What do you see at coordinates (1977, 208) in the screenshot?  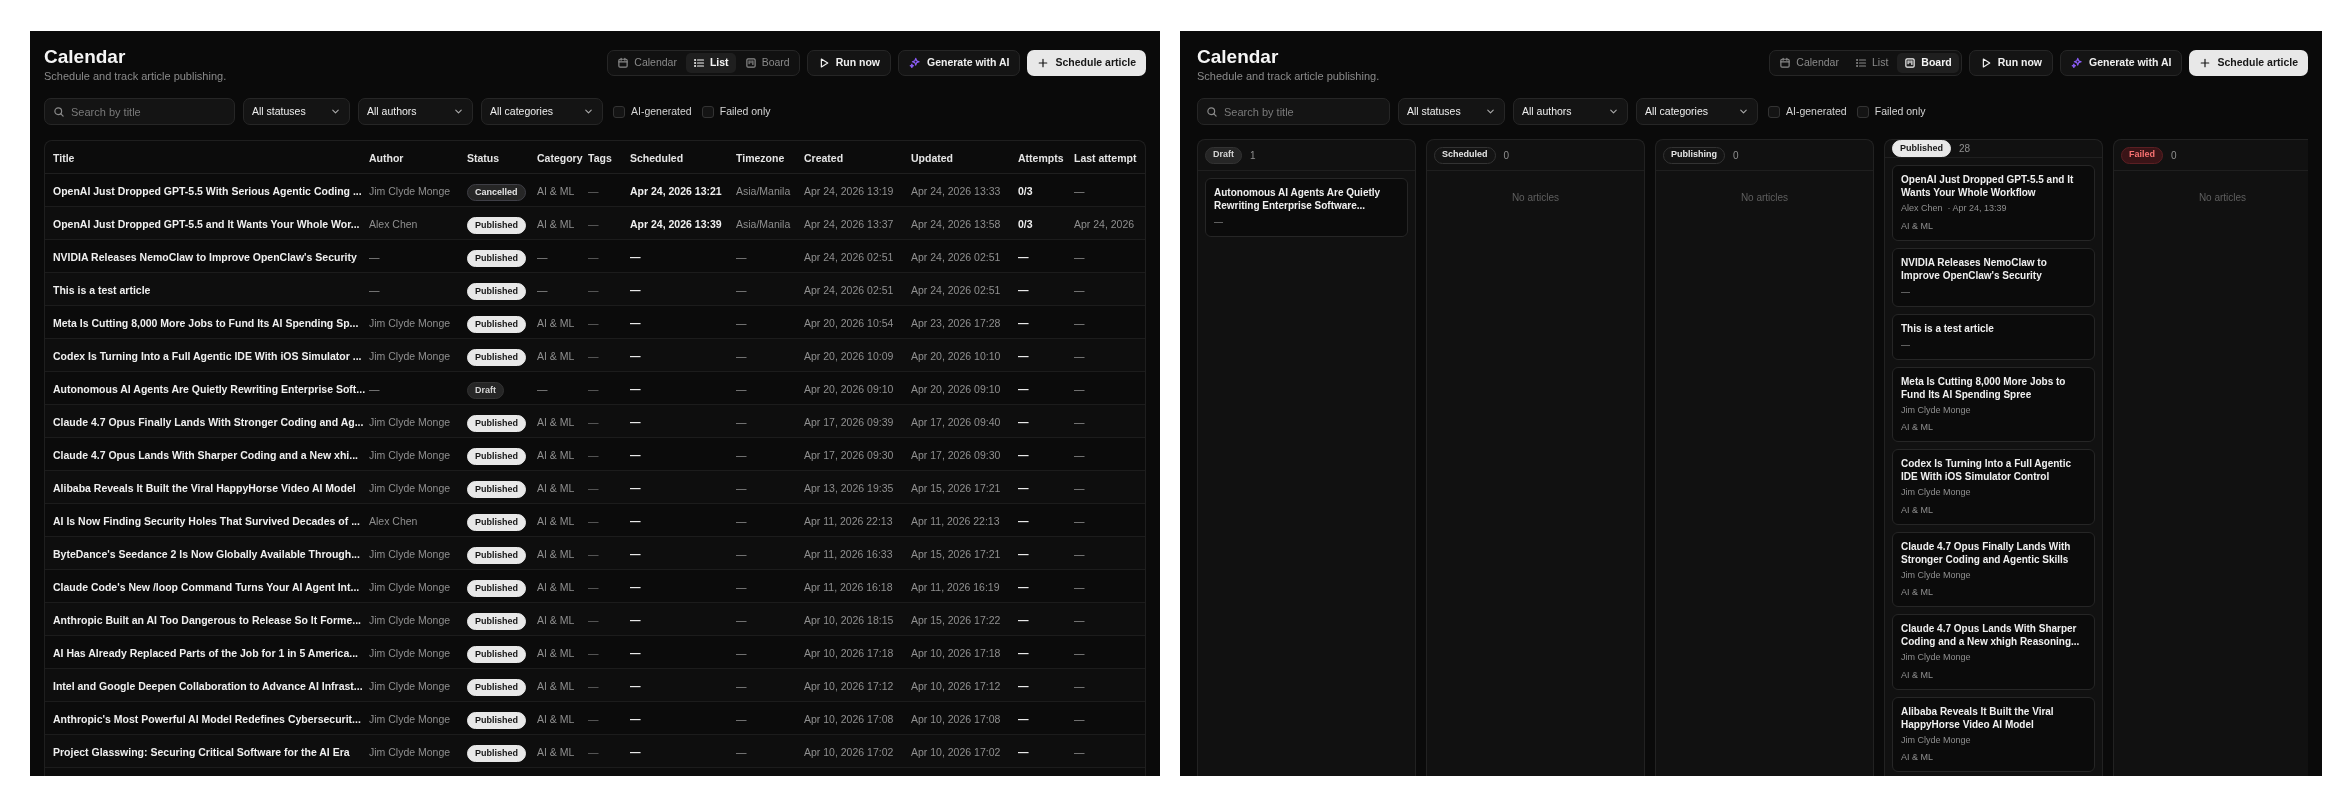 I see `card-date: · Apr 24, 13:39` at bounding box center [1977, 208].